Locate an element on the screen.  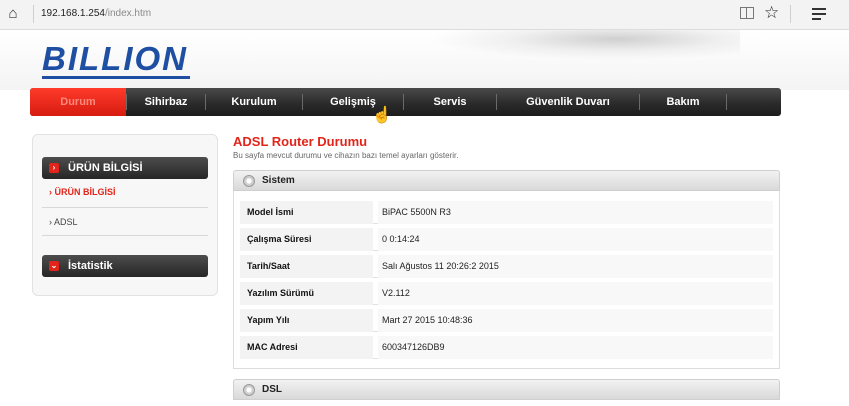
section-title: Sistem is located at coordinates (278, 180).